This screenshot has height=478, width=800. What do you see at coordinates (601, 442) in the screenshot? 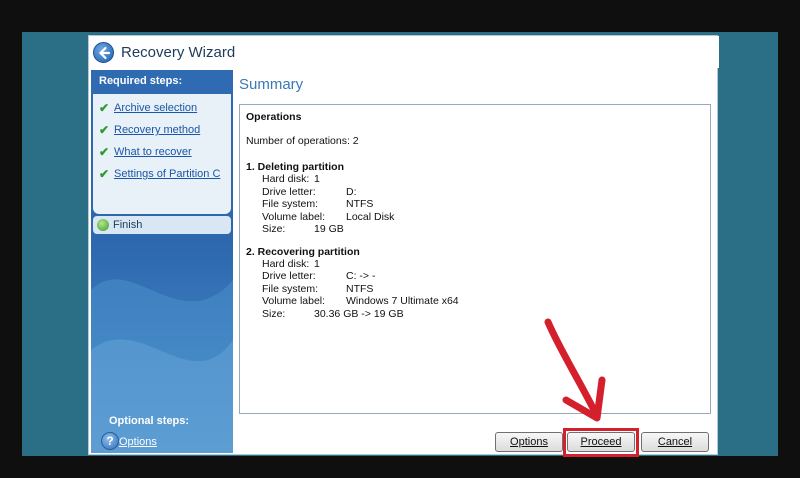
I see `proceed-highlight-box` at bounding box center [601, 442].